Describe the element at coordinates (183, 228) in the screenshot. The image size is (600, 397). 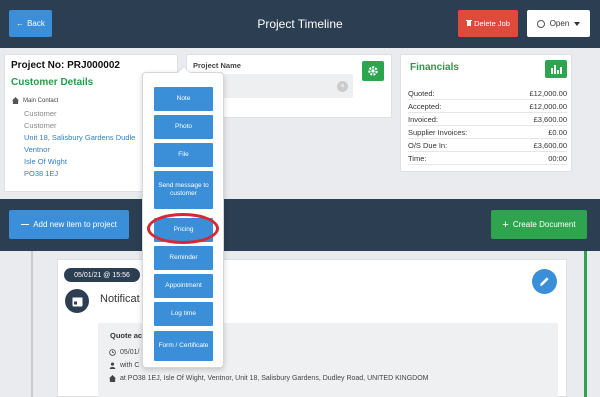
I see `pricing-highlight-circle` at that location.